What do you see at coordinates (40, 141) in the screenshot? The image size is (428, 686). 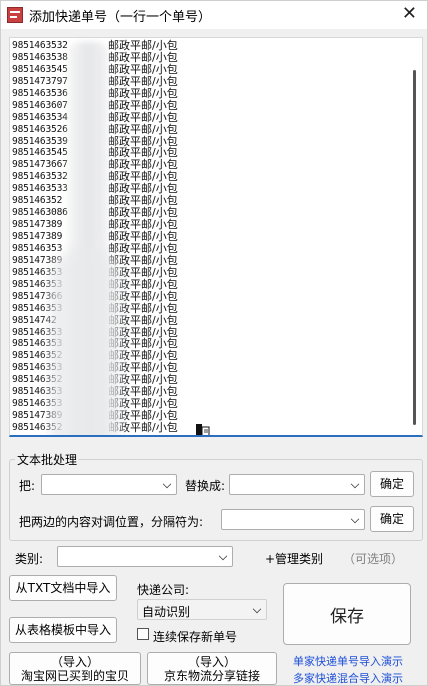 I see `tracking-number: 9851463539` at bounding box center [40, 141].